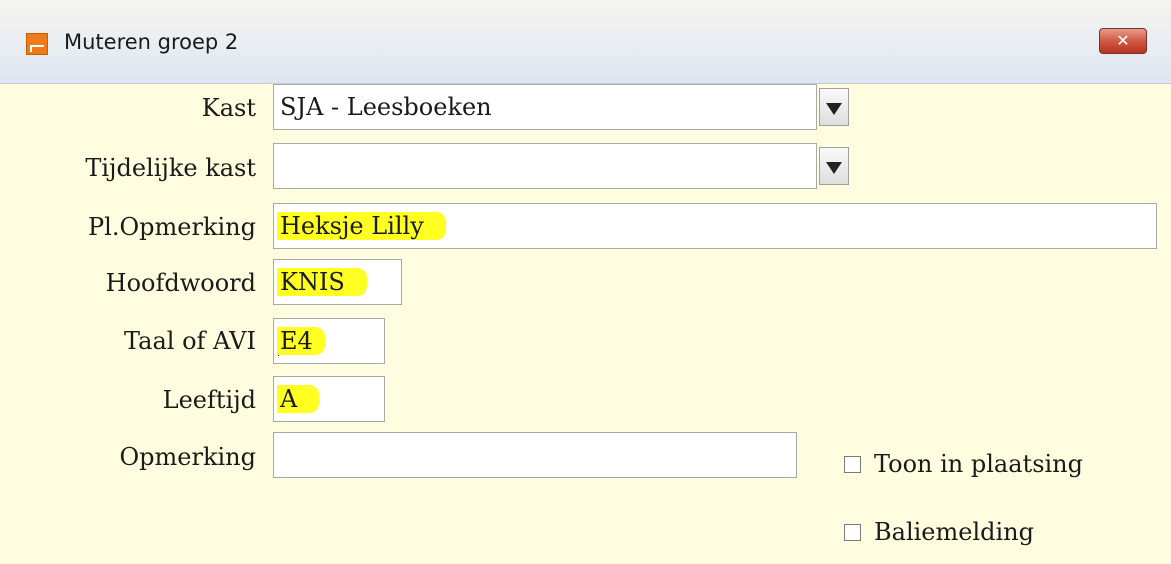 This screenshot has height=564, width=1171. Describe the element at coordinates (228, 108) in the screenshot. I see `kast-label: Kast` at that location.